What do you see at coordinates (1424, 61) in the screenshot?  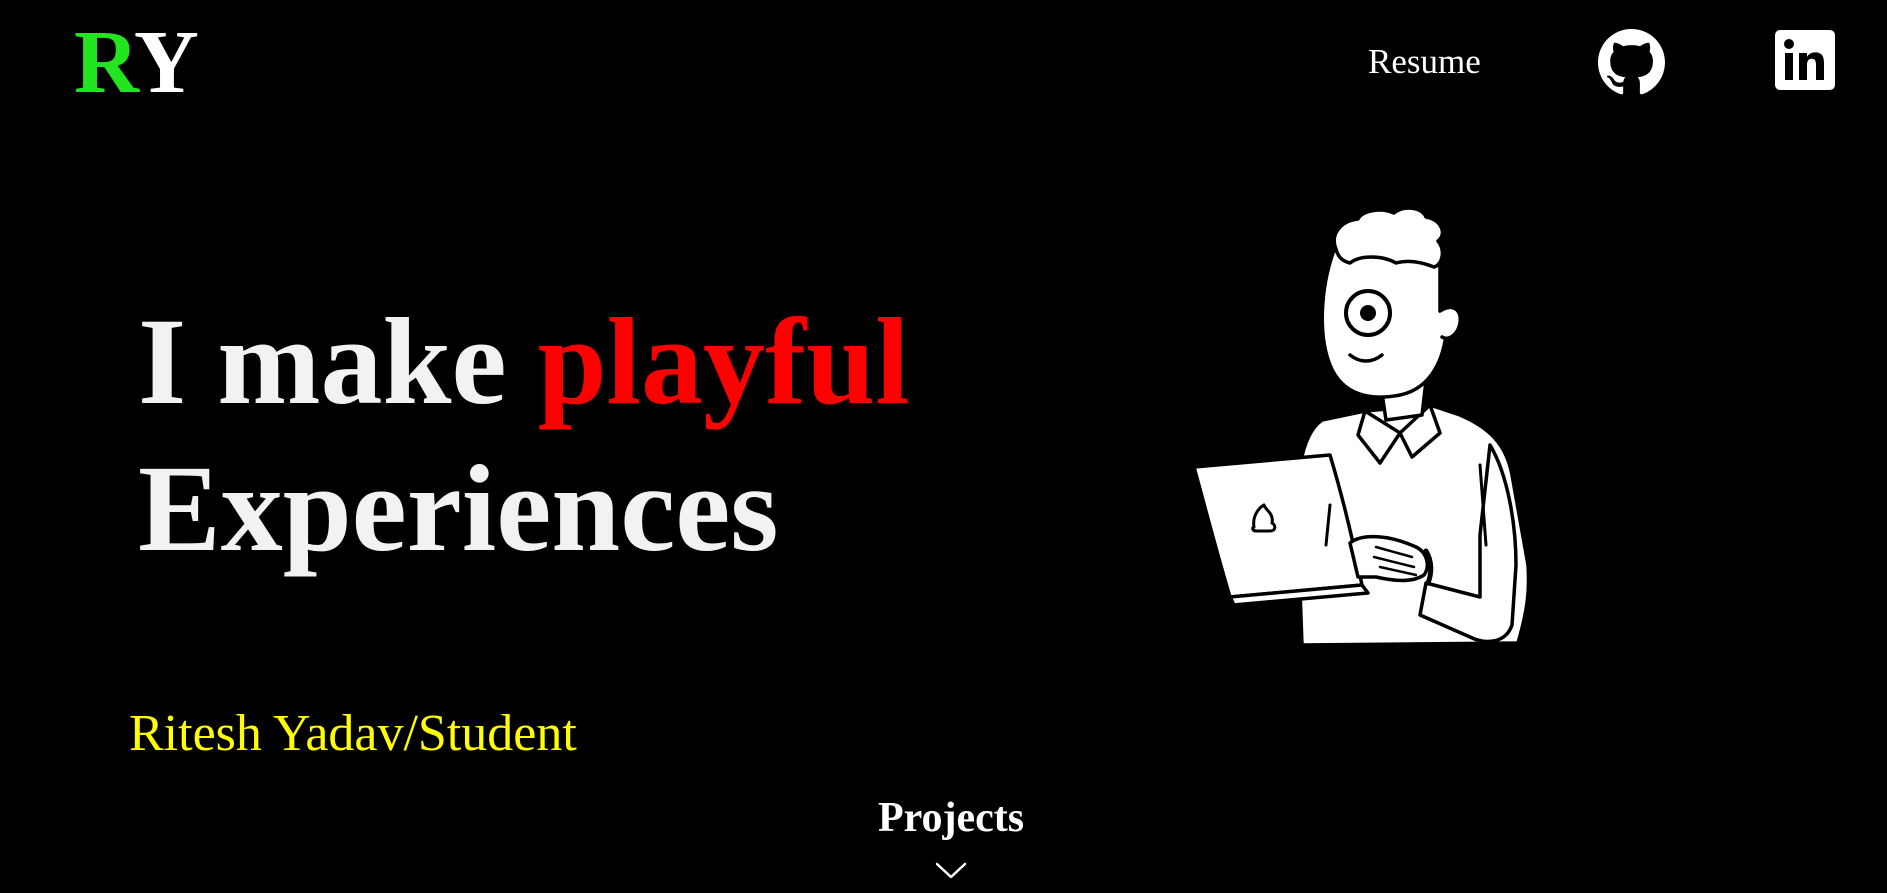 I see `resume-link: Resume` at bounding box center [1424, 61].